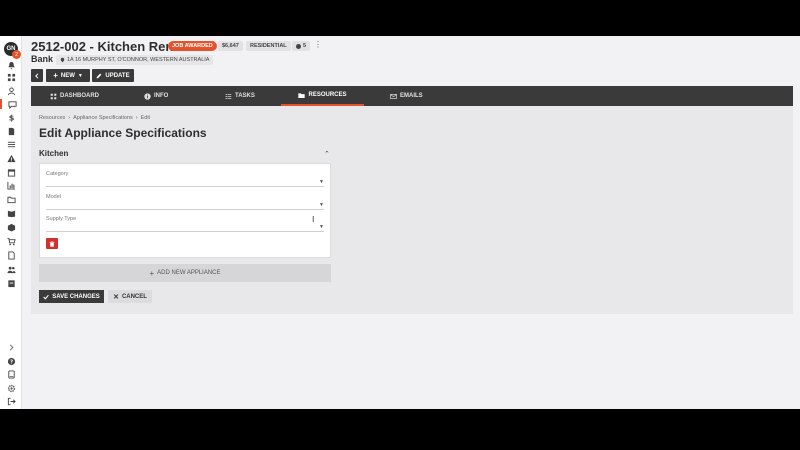 The height and width of the screenshot is (450, 800). I want to click on help-icon: ?, so click(11, 361).